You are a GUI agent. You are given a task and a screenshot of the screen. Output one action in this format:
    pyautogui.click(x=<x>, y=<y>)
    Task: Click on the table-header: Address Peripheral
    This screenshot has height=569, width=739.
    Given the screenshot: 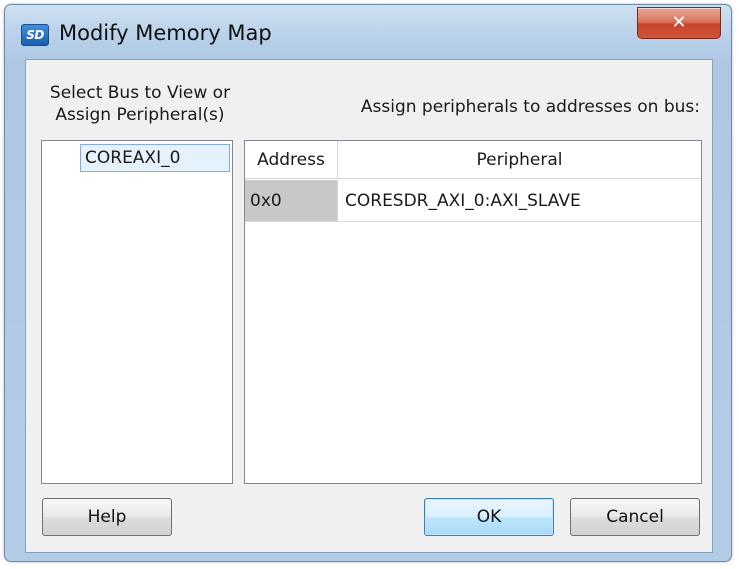 What is the action you would take?
    pyautogui.click(x=473, y=160)
    